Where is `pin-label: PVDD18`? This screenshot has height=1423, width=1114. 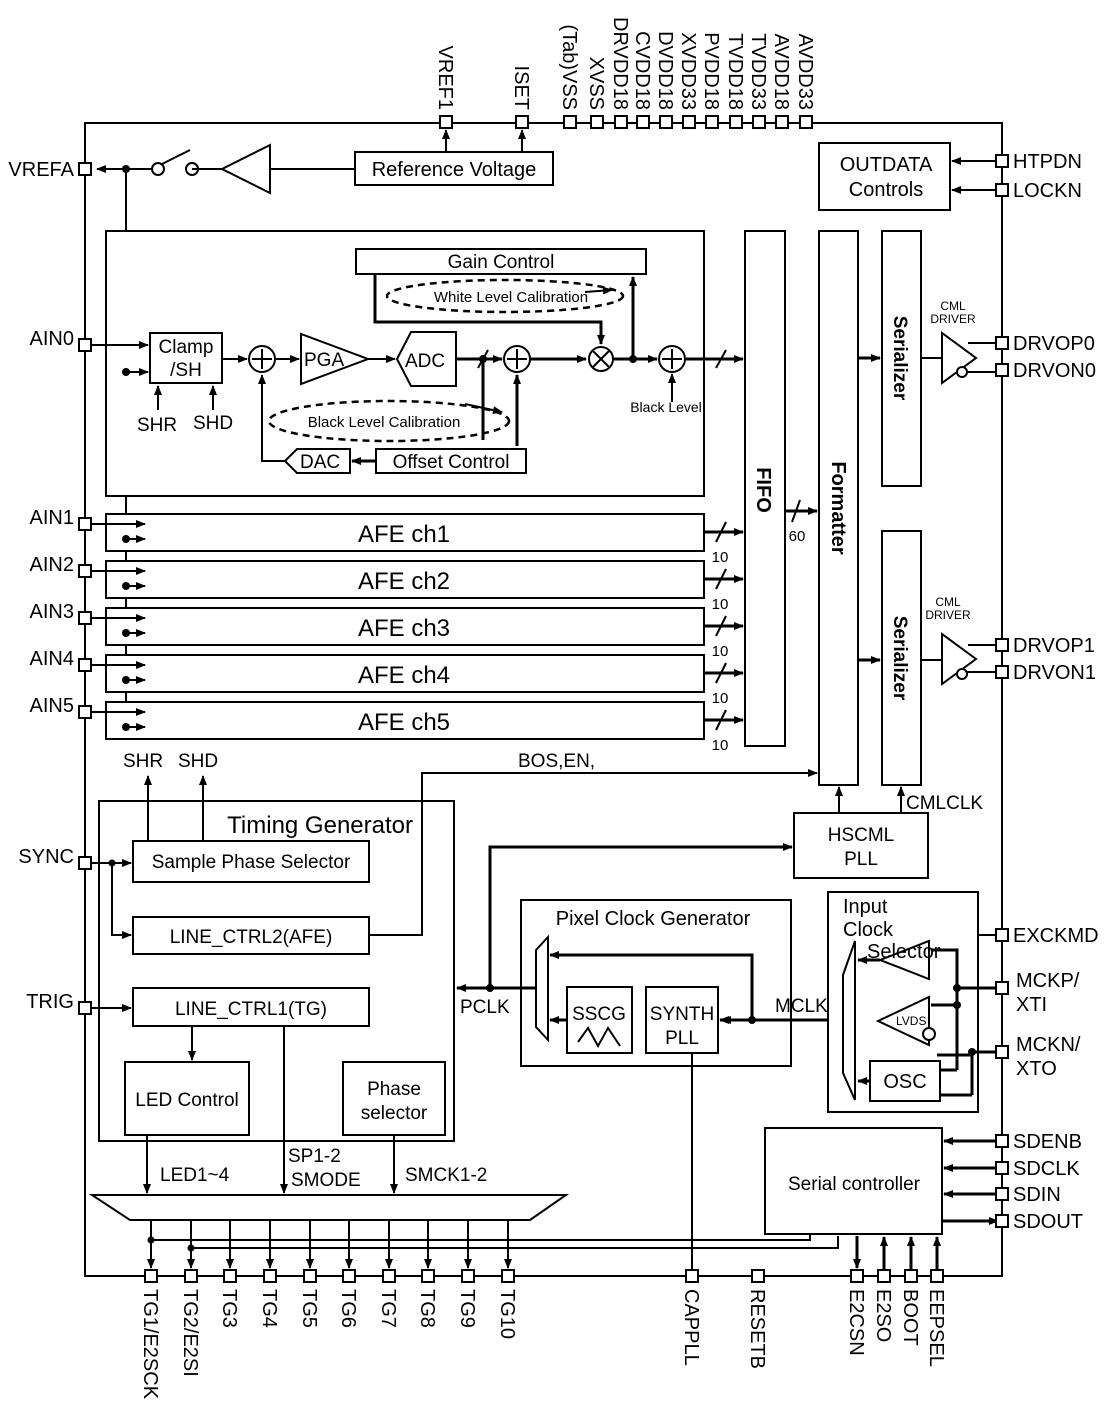
pin-label: PVDD18 is located at coordinates (711, 71).